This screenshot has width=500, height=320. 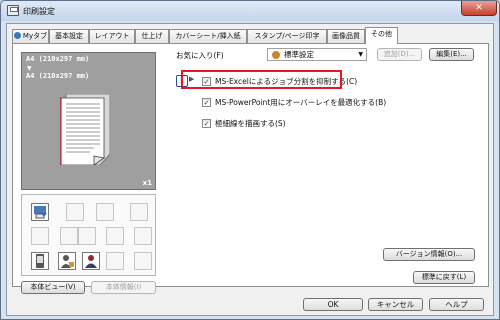 What do you see at coordinates (147, 183) in the screenshot?
I see `copies-count: x1` at bounding box center [147, 183].